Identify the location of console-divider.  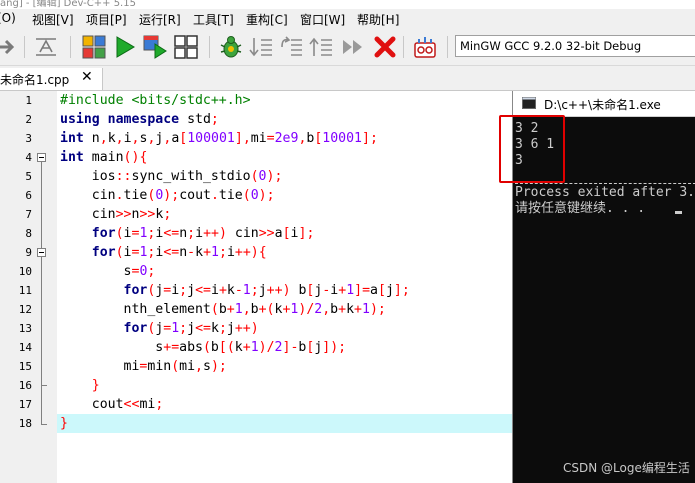
(605, 183).